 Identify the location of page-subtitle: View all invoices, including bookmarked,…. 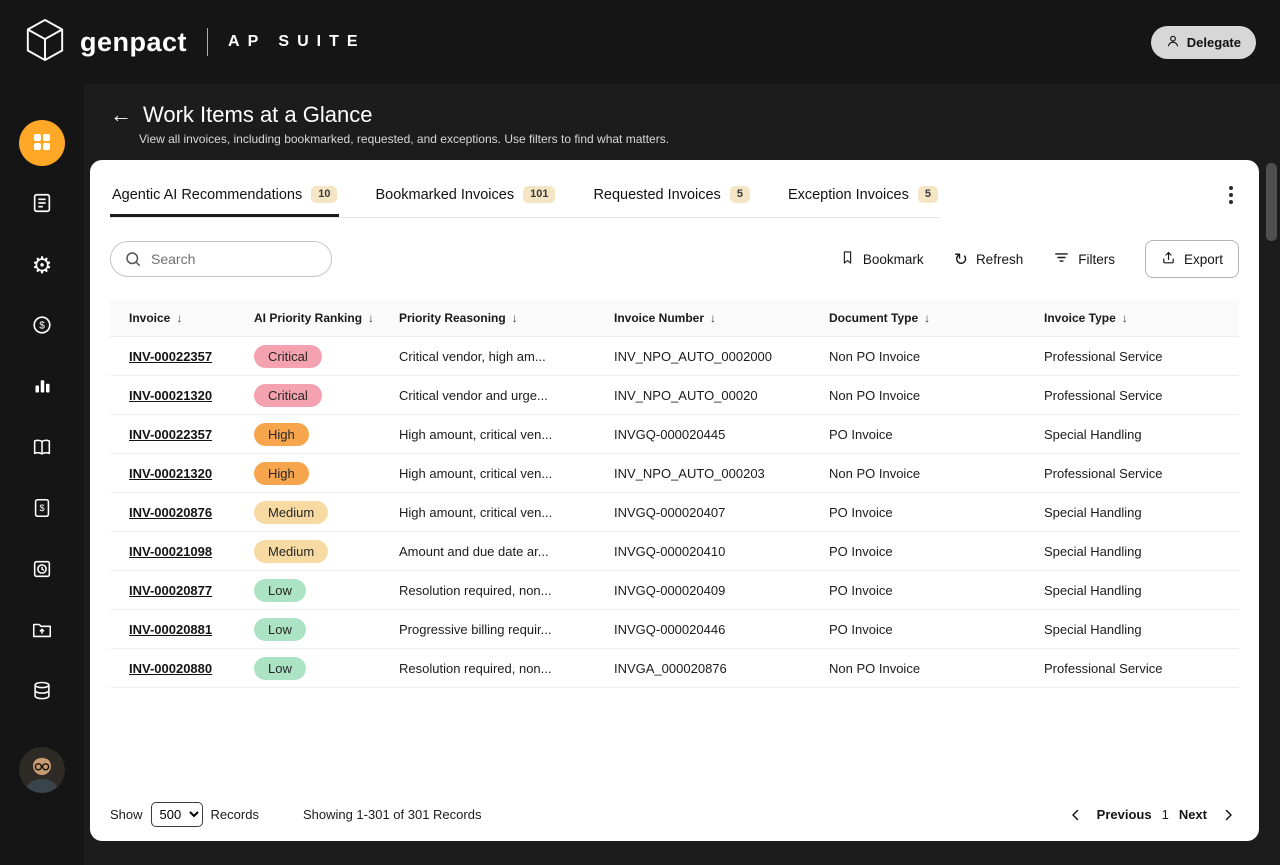
(404, 139).